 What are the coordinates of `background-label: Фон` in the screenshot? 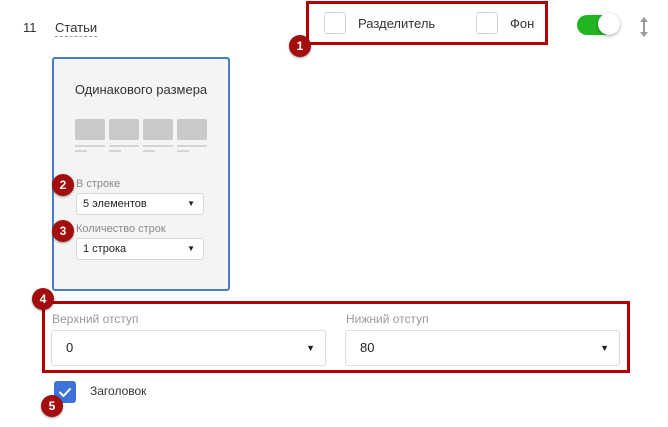 It's located at (522, 23).